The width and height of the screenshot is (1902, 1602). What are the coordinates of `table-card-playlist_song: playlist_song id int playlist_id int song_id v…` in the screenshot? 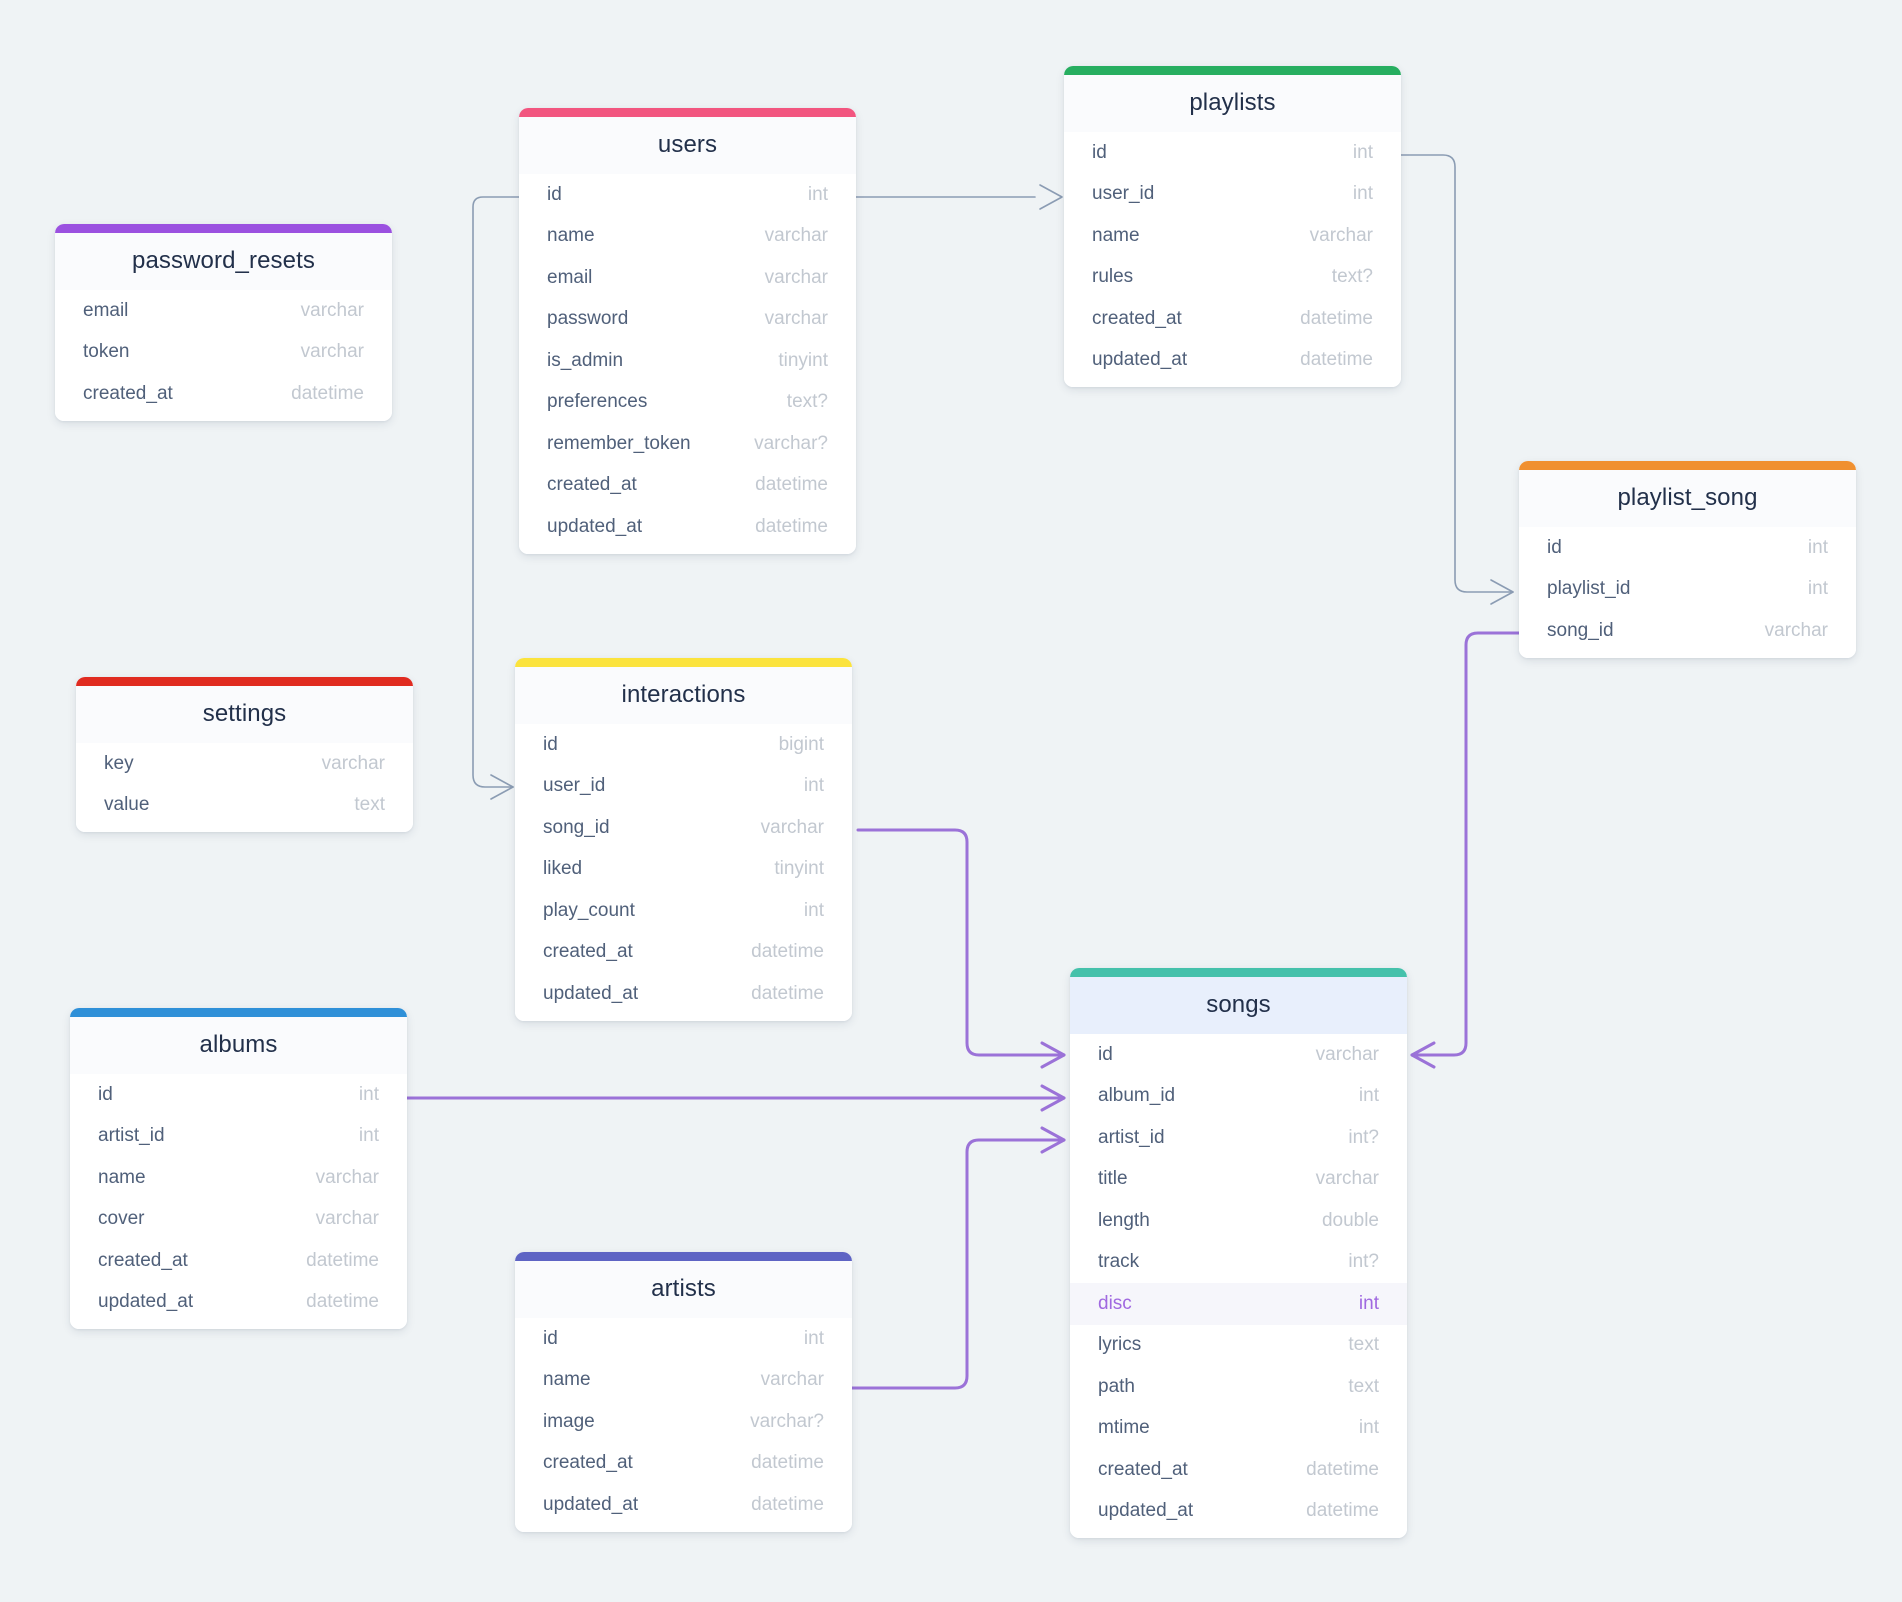 It's located at (1687, 559).